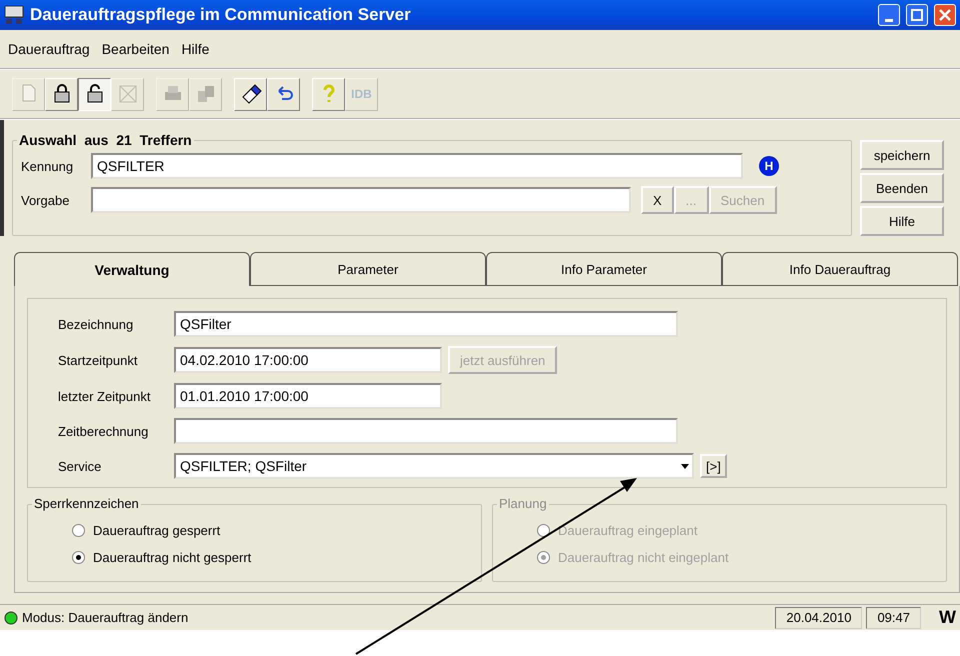 This screenshot has height=656, width=960. What do you see at coordinates (251, 94) in the screenshot?
I see `eraser-icon` at bounding box center [251, 94].